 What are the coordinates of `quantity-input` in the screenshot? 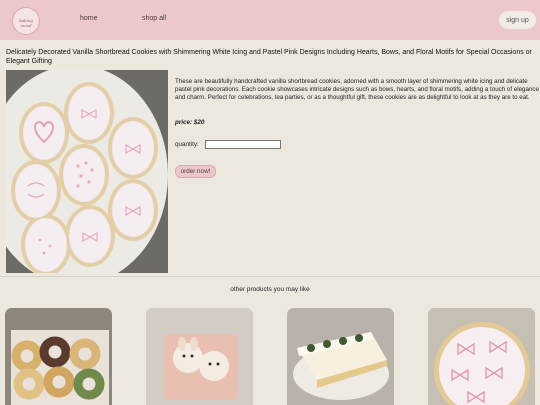 It's located at (243, 144).